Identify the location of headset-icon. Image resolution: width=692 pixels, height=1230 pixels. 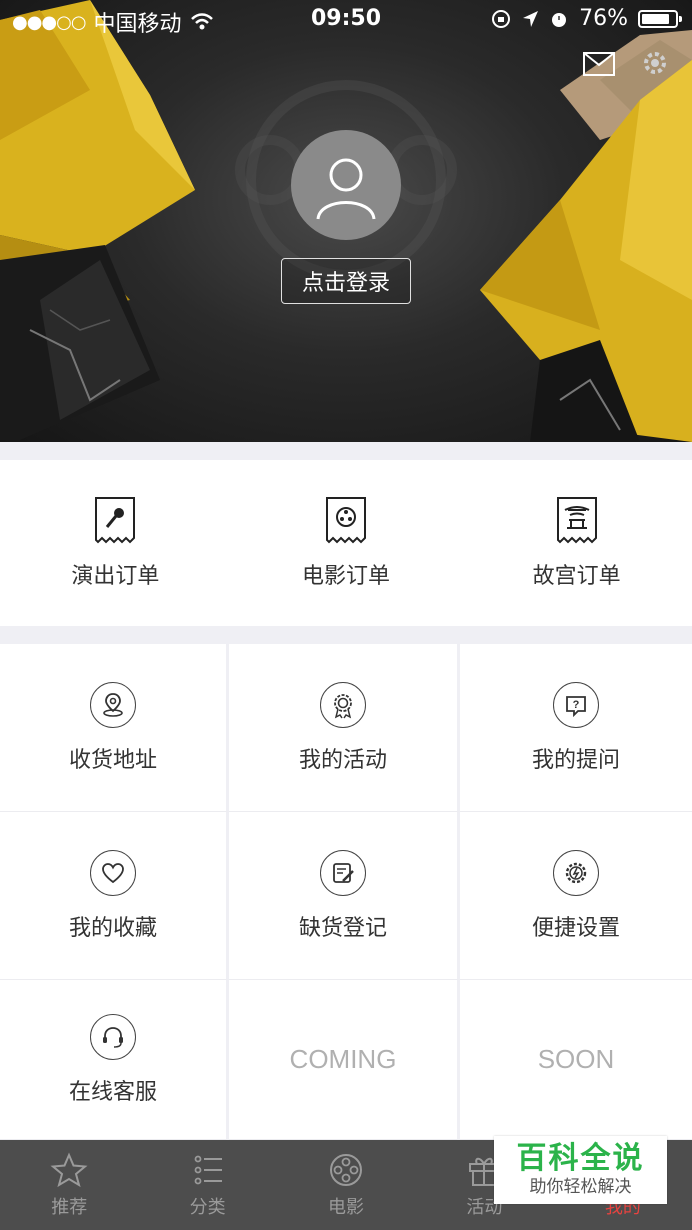
(113, 1037).